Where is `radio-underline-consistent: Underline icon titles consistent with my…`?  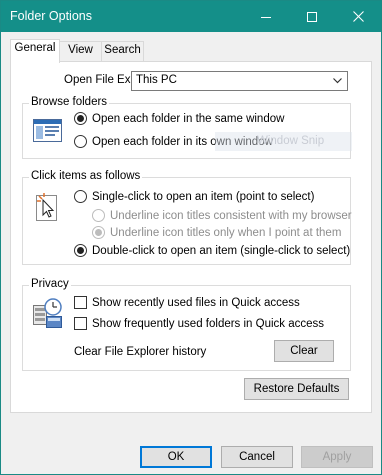
radio-underline-consistent: Underline icon titles consistent with my… is located at coordinates (222, 215).